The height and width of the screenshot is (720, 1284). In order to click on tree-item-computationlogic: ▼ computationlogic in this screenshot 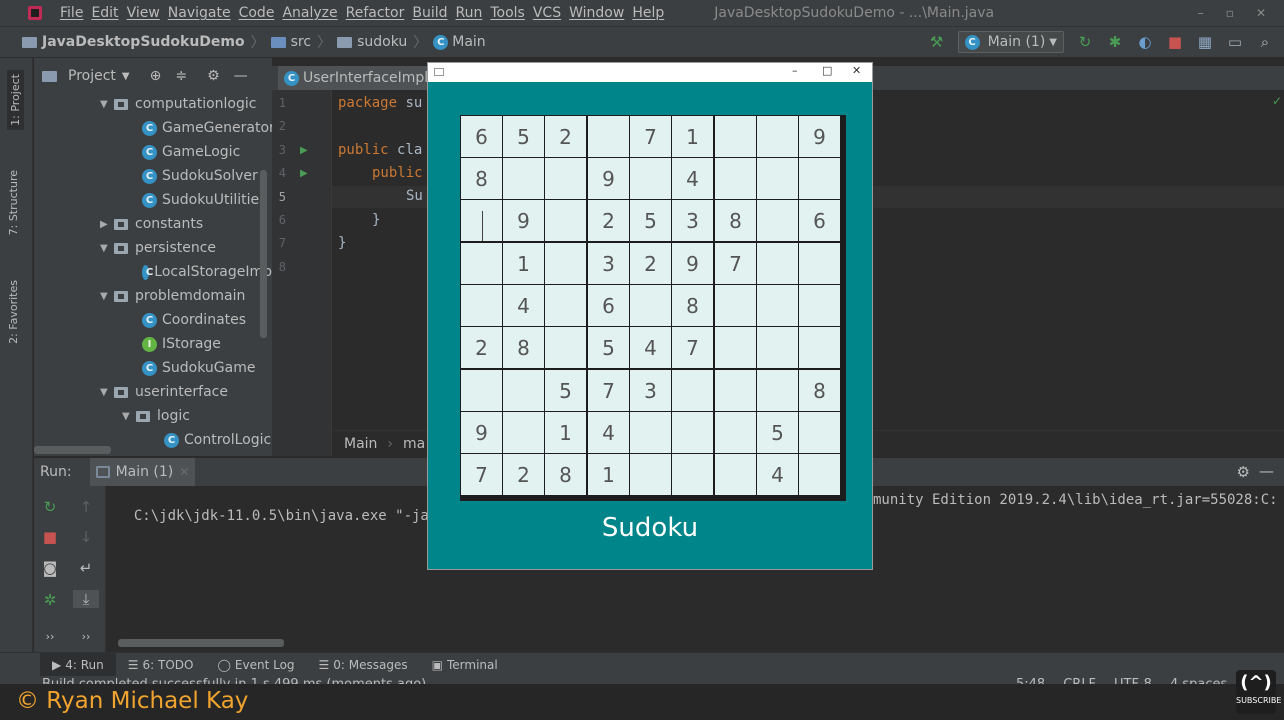, I will do `click(178, 104)`.